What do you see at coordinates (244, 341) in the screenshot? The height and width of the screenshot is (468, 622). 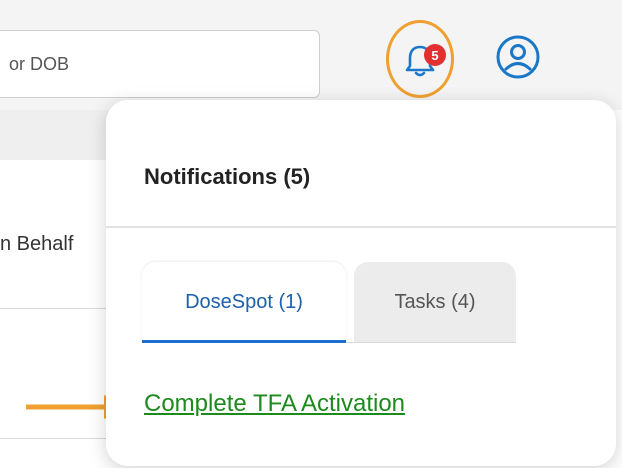 I see `active-tab-indicator` at bounding box center [244, 341].